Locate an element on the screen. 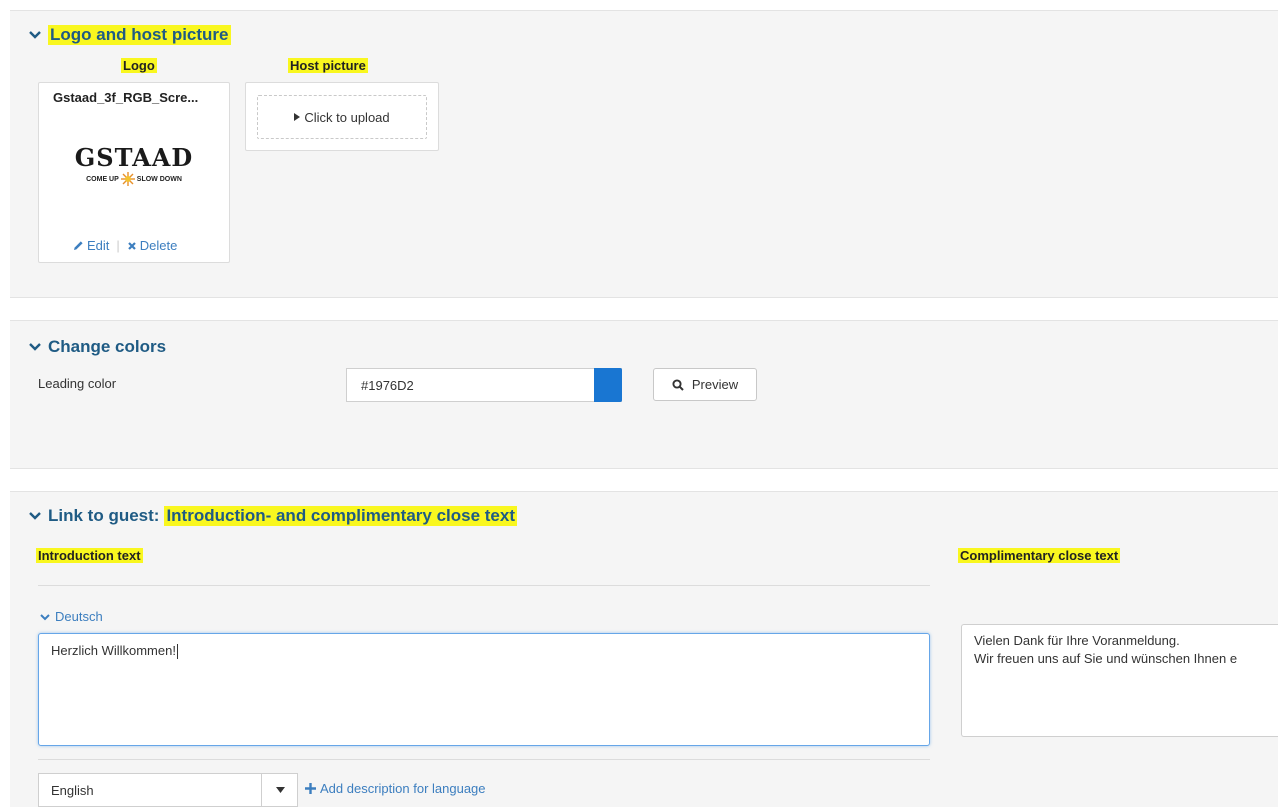 The width and height of the screenshot is (1278, 807). edit-logo-link: Edit is located at coordinates (91, 245).